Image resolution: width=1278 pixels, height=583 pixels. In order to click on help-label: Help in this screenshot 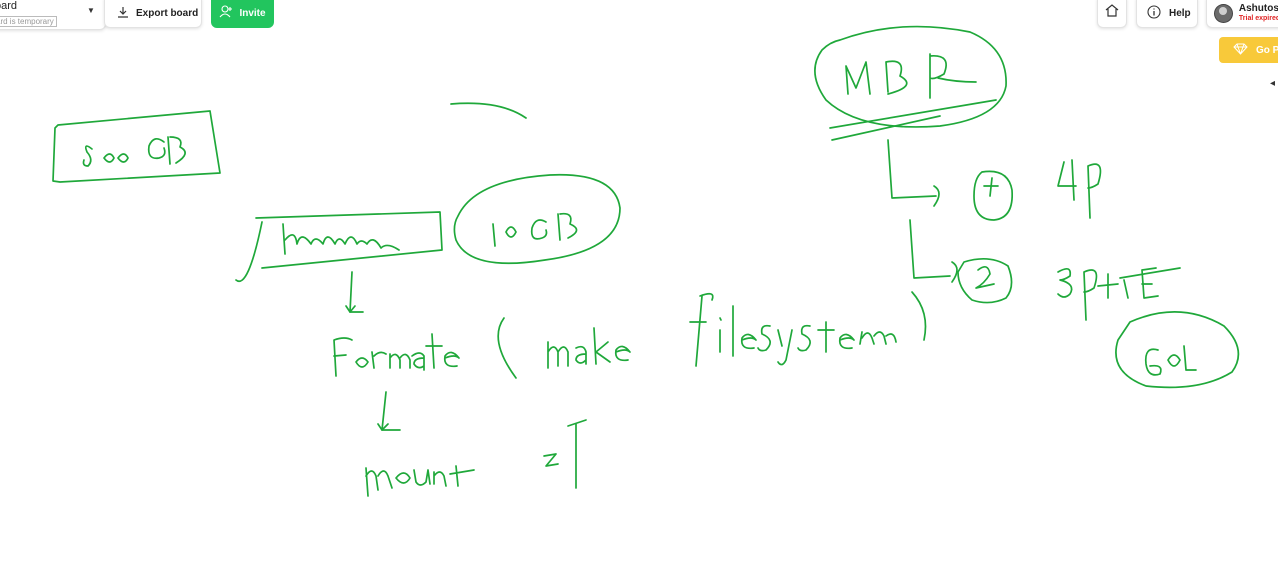, I will do `click(1180, 13)`.